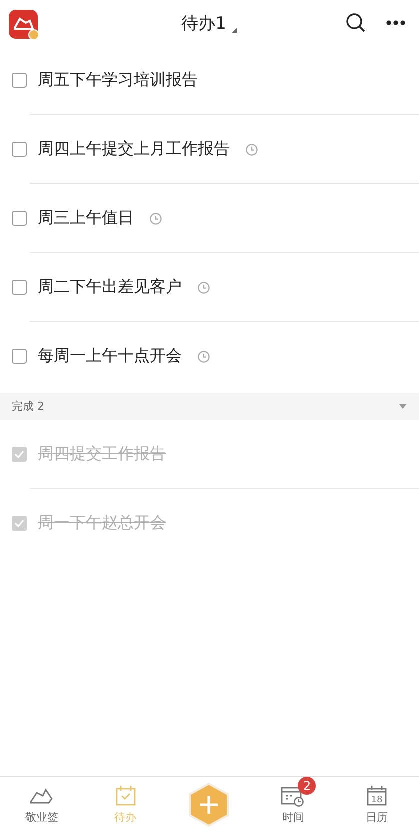 This screenshot has width=419, height=833. What do you see at coordinates (125, 817) in the screenshot?
I see `tab-label: 待办` at bounding box center [125, 817].